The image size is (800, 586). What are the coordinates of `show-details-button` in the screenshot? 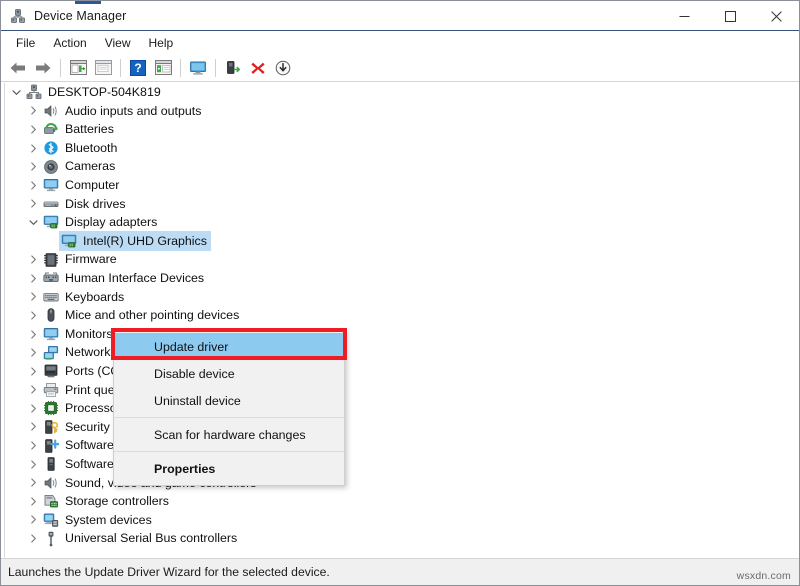 It's located at (163, 68).